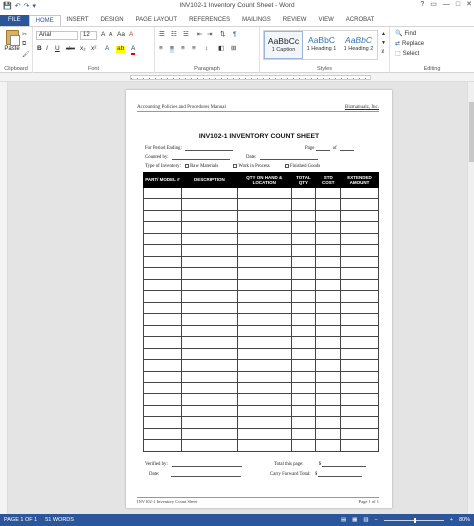 The image size is (474, 526). I want to click on print-layout-icon: ▦, so click(354, 520).